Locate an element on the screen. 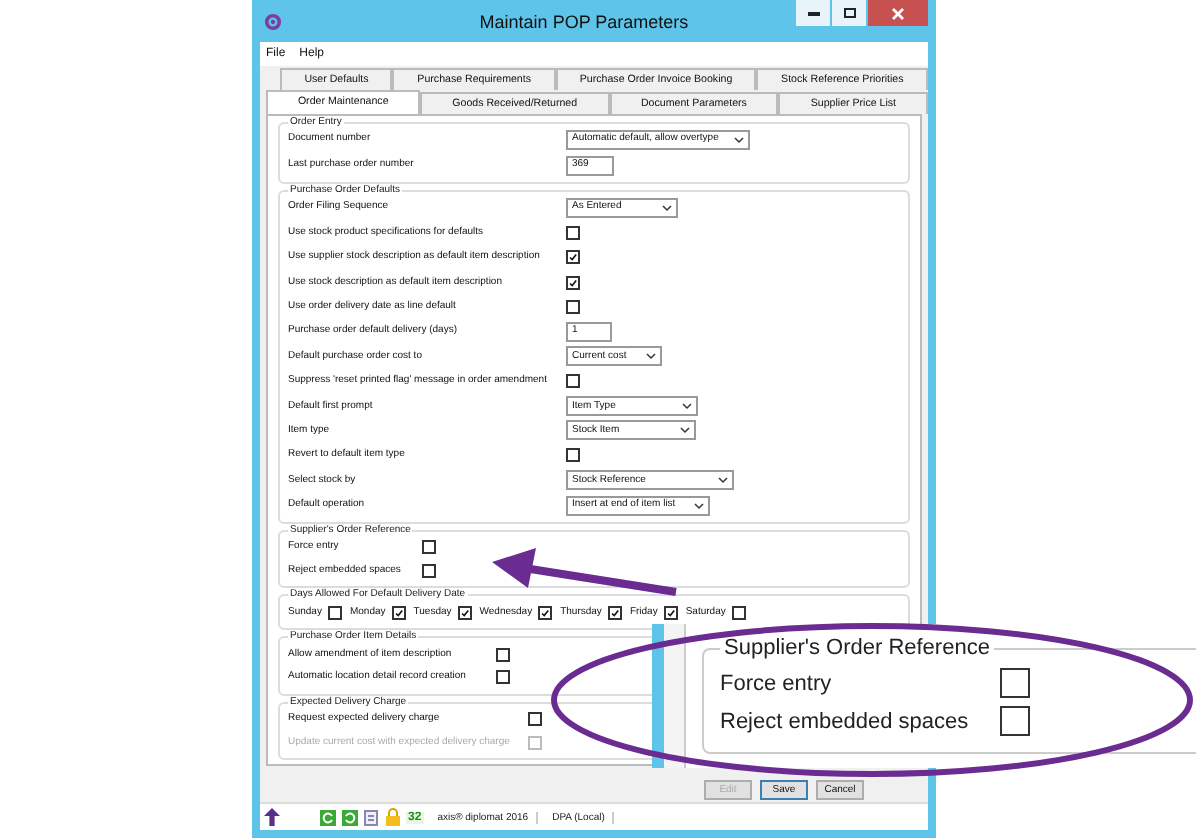 The width and height of the screenshot is (1200, 838). minimize-icon is located at coordinates (813, 13).